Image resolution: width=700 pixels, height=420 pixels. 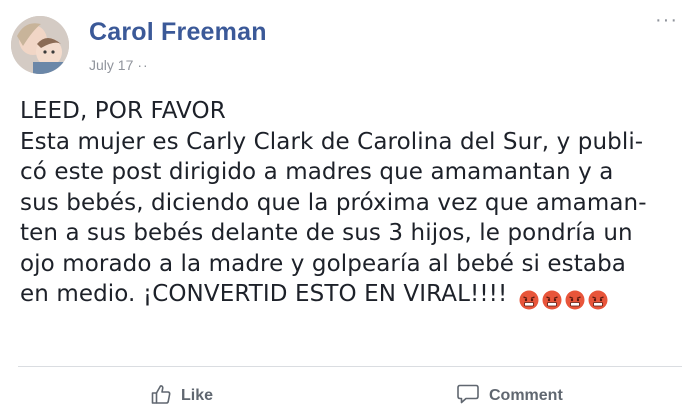 What do you see at coordinates (468, 396) in the screenshot?
I see `comment-bubble-icon` at bounding box center [468, 396].